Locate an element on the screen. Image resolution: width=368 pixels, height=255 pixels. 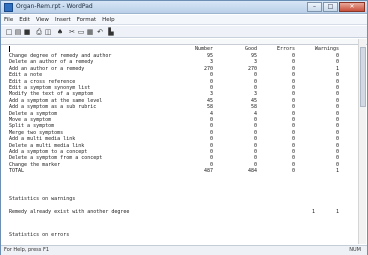
menu-view: View is located at coordinates (42, 19).